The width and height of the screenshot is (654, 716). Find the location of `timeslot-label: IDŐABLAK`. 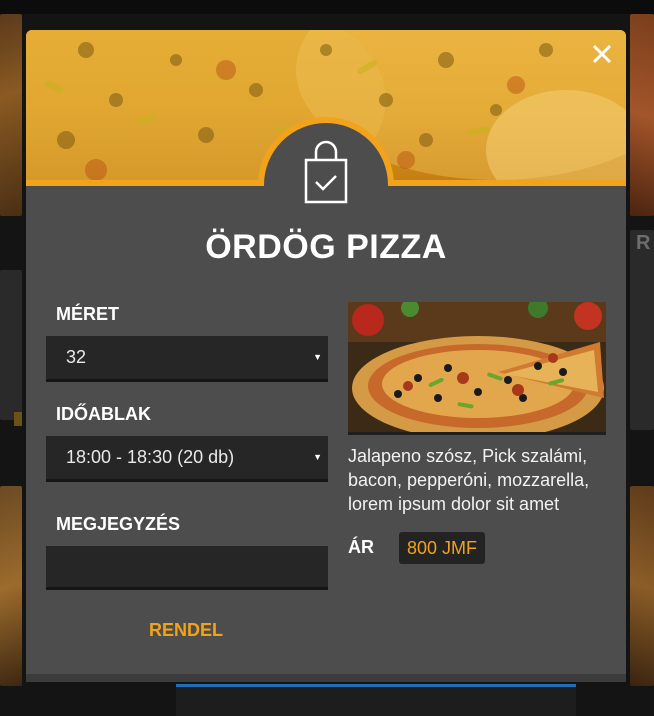

timeslot-label: IDŐABLAK is located at coordinates (103, 414).